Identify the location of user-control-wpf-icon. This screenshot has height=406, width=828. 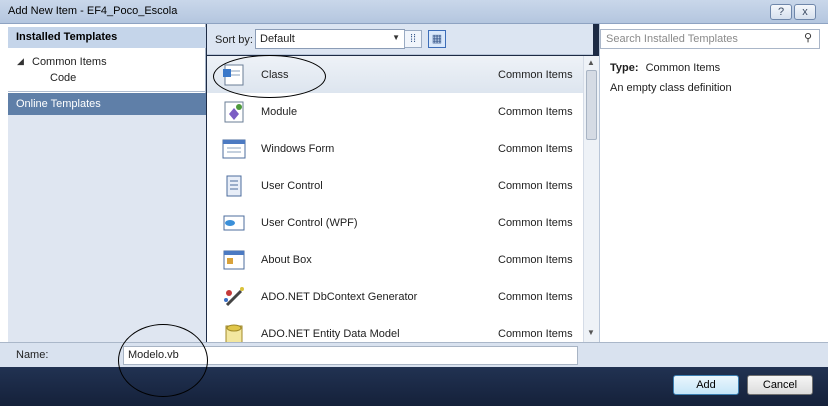
(234, 223).